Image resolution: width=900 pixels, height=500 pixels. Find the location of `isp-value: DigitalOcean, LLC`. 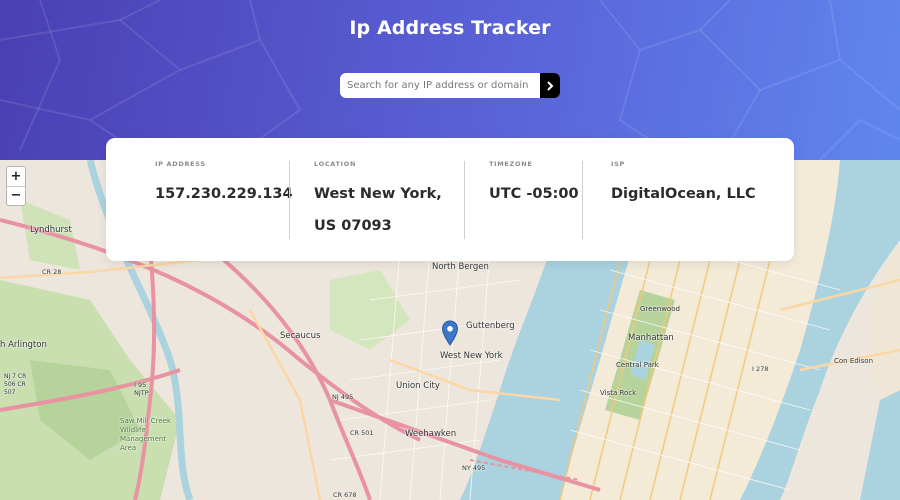

isp-value: DigitalOcean, LLC is located at coordinates (683, 194).